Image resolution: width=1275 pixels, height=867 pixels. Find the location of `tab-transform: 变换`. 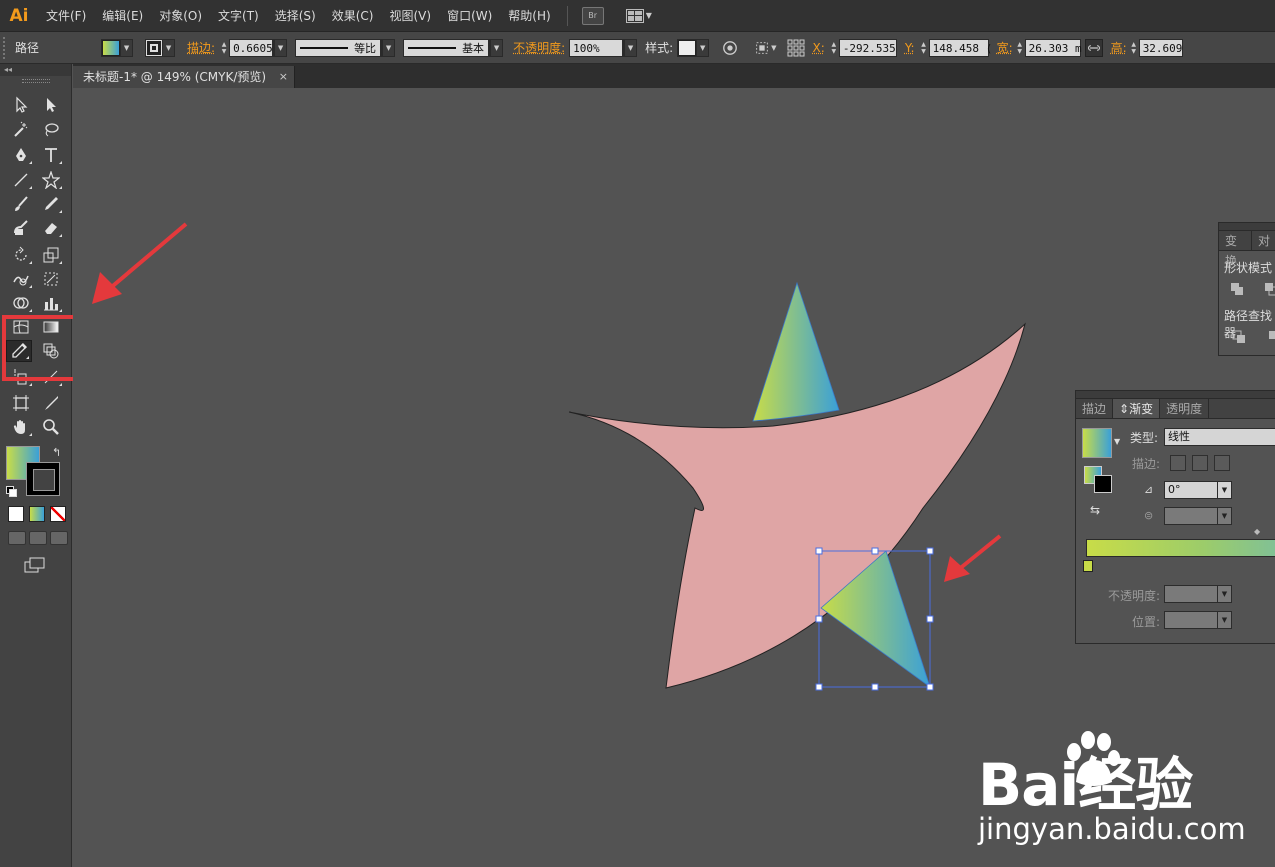

tab-transform: 变换 is located at coordinates (1235, 249).